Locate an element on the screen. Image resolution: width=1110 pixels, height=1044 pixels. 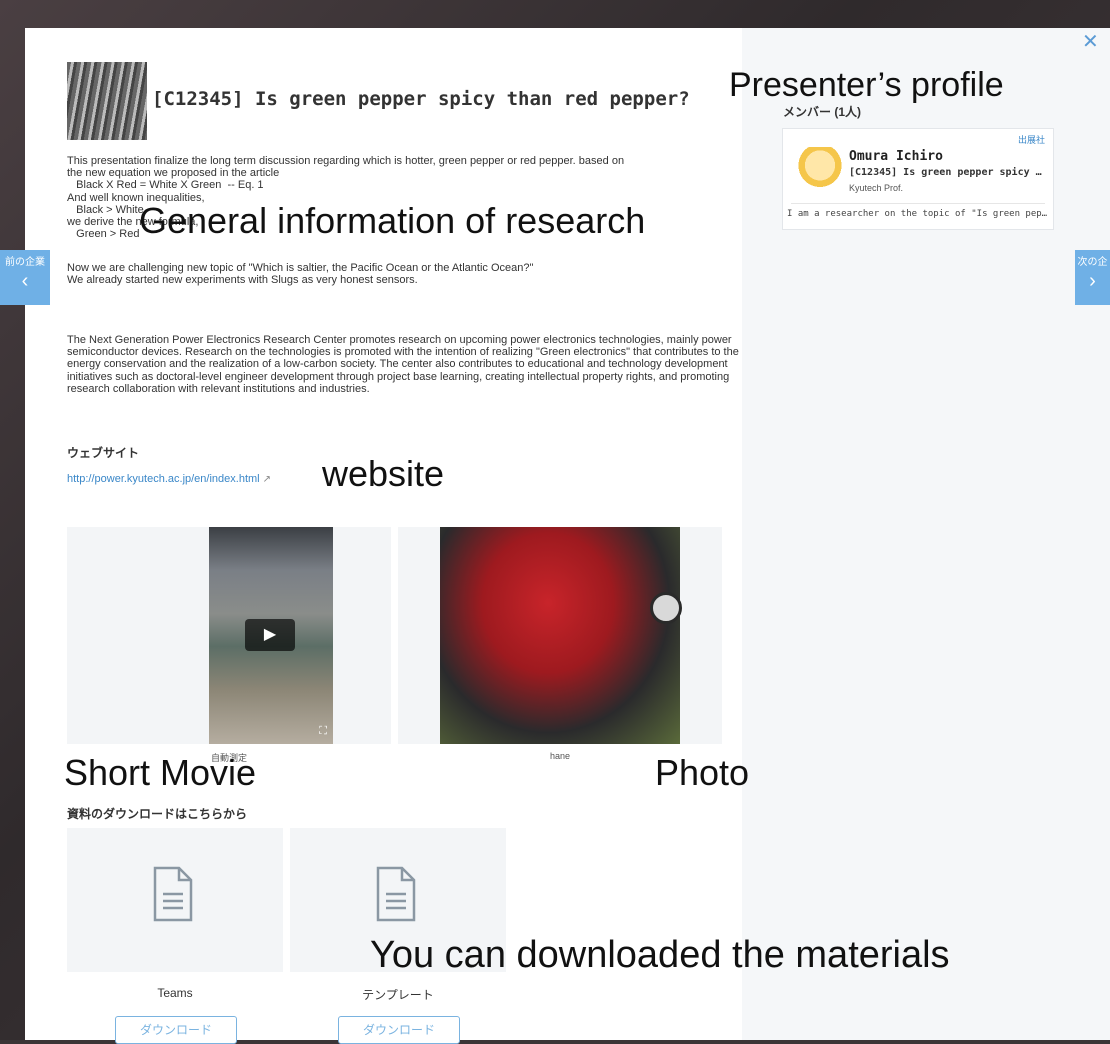
annotation-website: website is located at coordinates (383, 473).